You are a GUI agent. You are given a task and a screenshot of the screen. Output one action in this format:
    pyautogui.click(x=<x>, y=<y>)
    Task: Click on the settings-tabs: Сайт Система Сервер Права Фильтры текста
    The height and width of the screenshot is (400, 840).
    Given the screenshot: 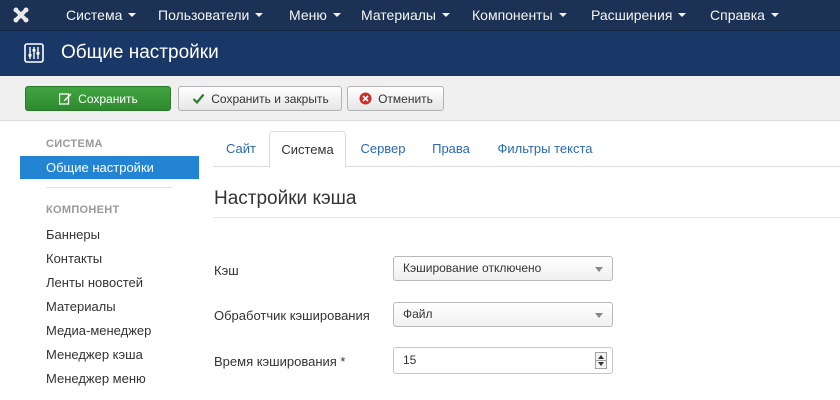 What is the action you would take?
    pyautogui.click(x=526, y=149)
    